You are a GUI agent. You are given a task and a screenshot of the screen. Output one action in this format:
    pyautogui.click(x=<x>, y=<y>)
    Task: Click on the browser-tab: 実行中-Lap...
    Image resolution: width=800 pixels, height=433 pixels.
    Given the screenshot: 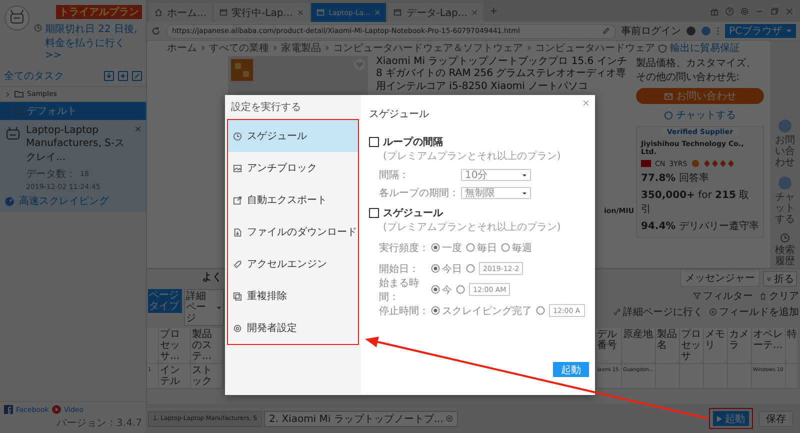 What is the action you would take?
    pyautogui.click(x=261, y=12)
    